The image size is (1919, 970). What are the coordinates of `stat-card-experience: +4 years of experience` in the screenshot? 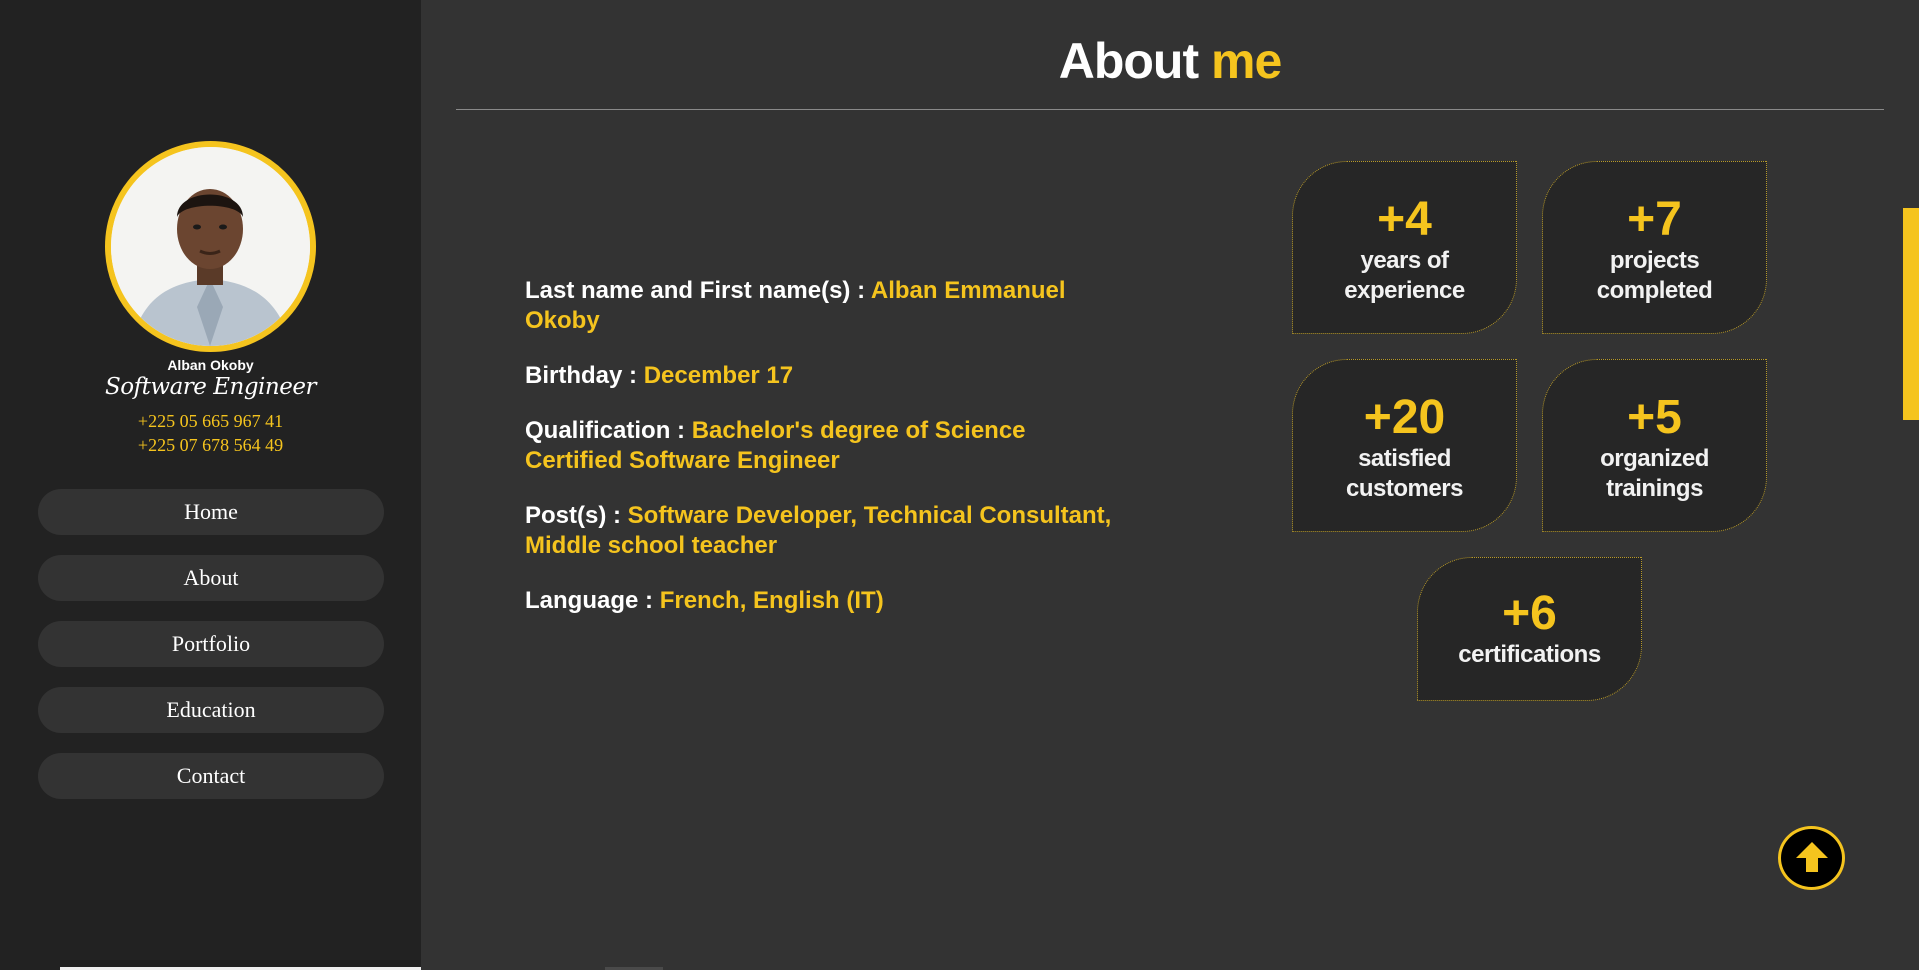 It's located at (1404, 247).